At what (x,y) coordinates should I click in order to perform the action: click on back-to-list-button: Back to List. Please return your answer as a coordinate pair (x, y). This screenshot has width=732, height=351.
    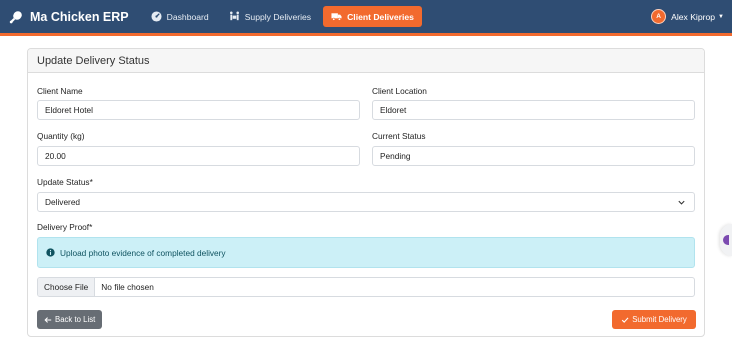
    Looking at the image, I should click on (70, 319).